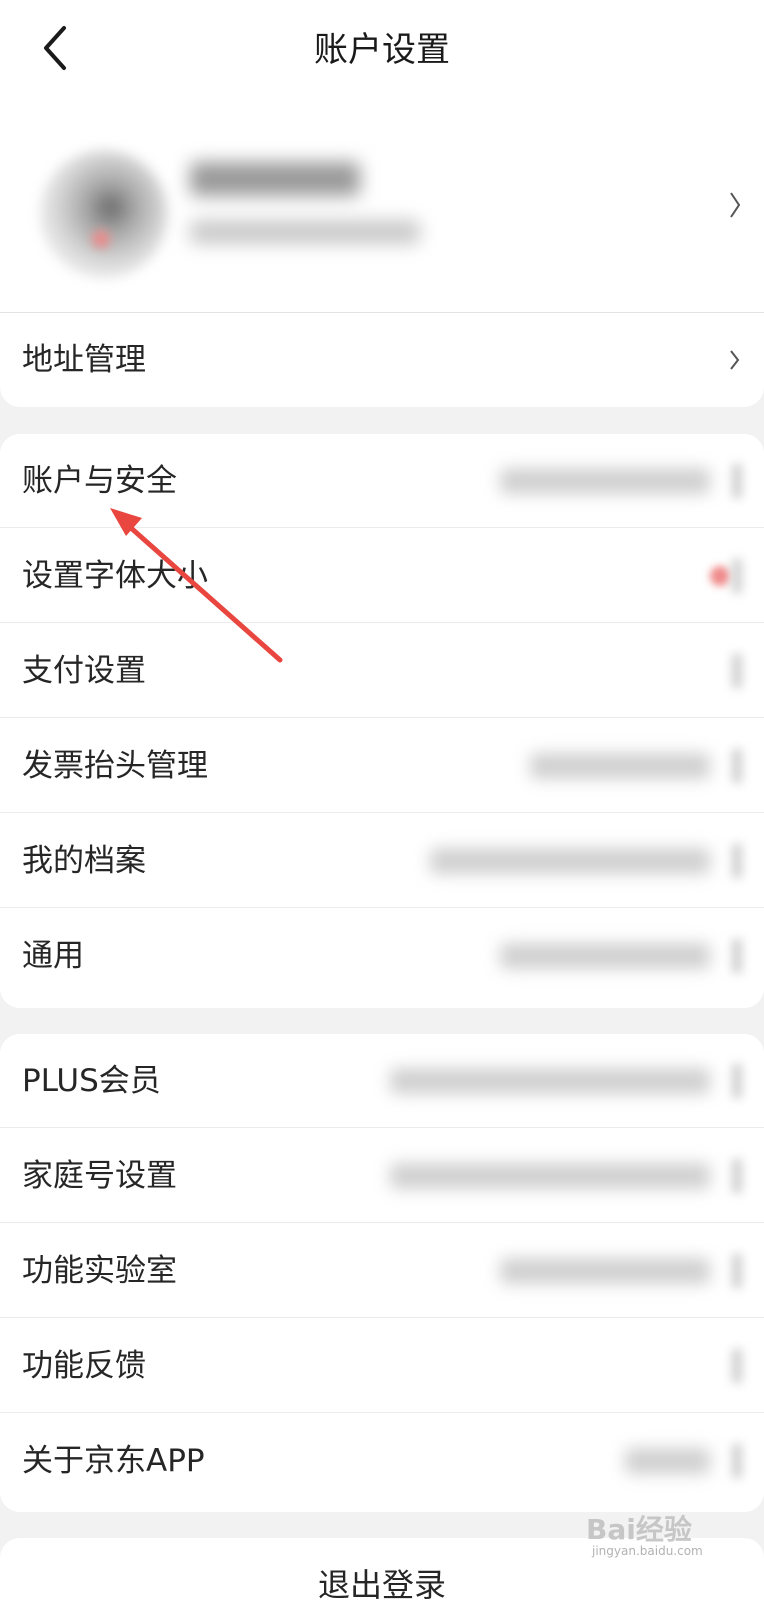 The image size is (764, 1600). What do you see at coordinates (570, 861) in the screenshot?
I see `my-profile-value-blurred` at bounding box center [570, 861].